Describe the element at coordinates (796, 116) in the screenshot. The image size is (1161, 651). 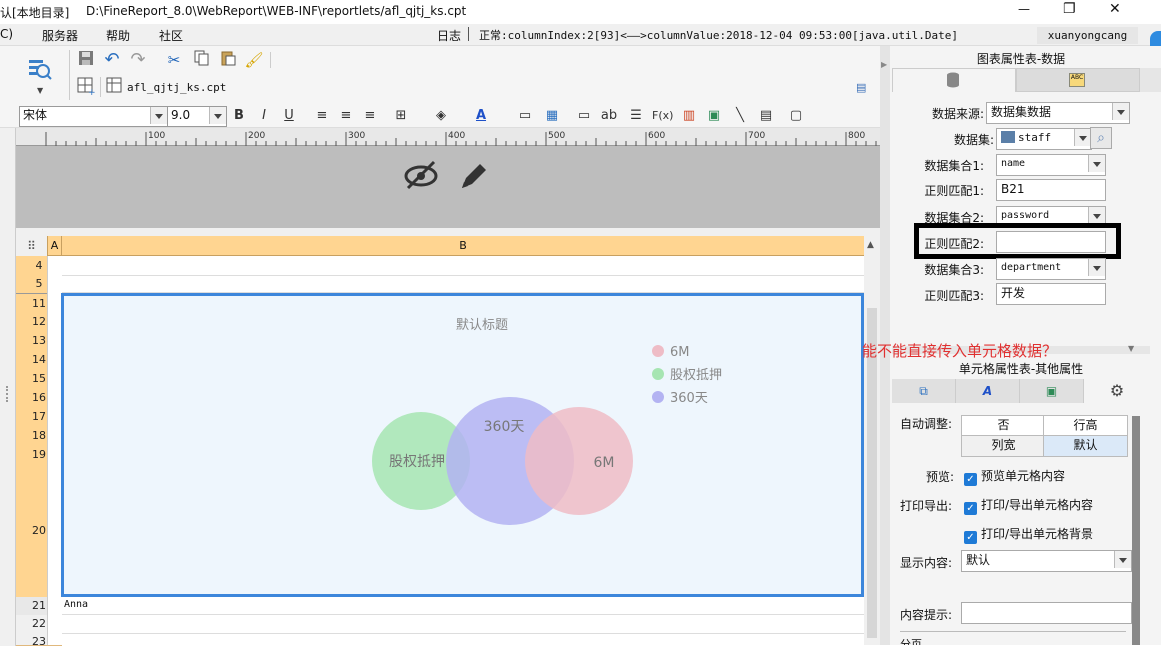
I see `widget-icon: ▢` at that location.